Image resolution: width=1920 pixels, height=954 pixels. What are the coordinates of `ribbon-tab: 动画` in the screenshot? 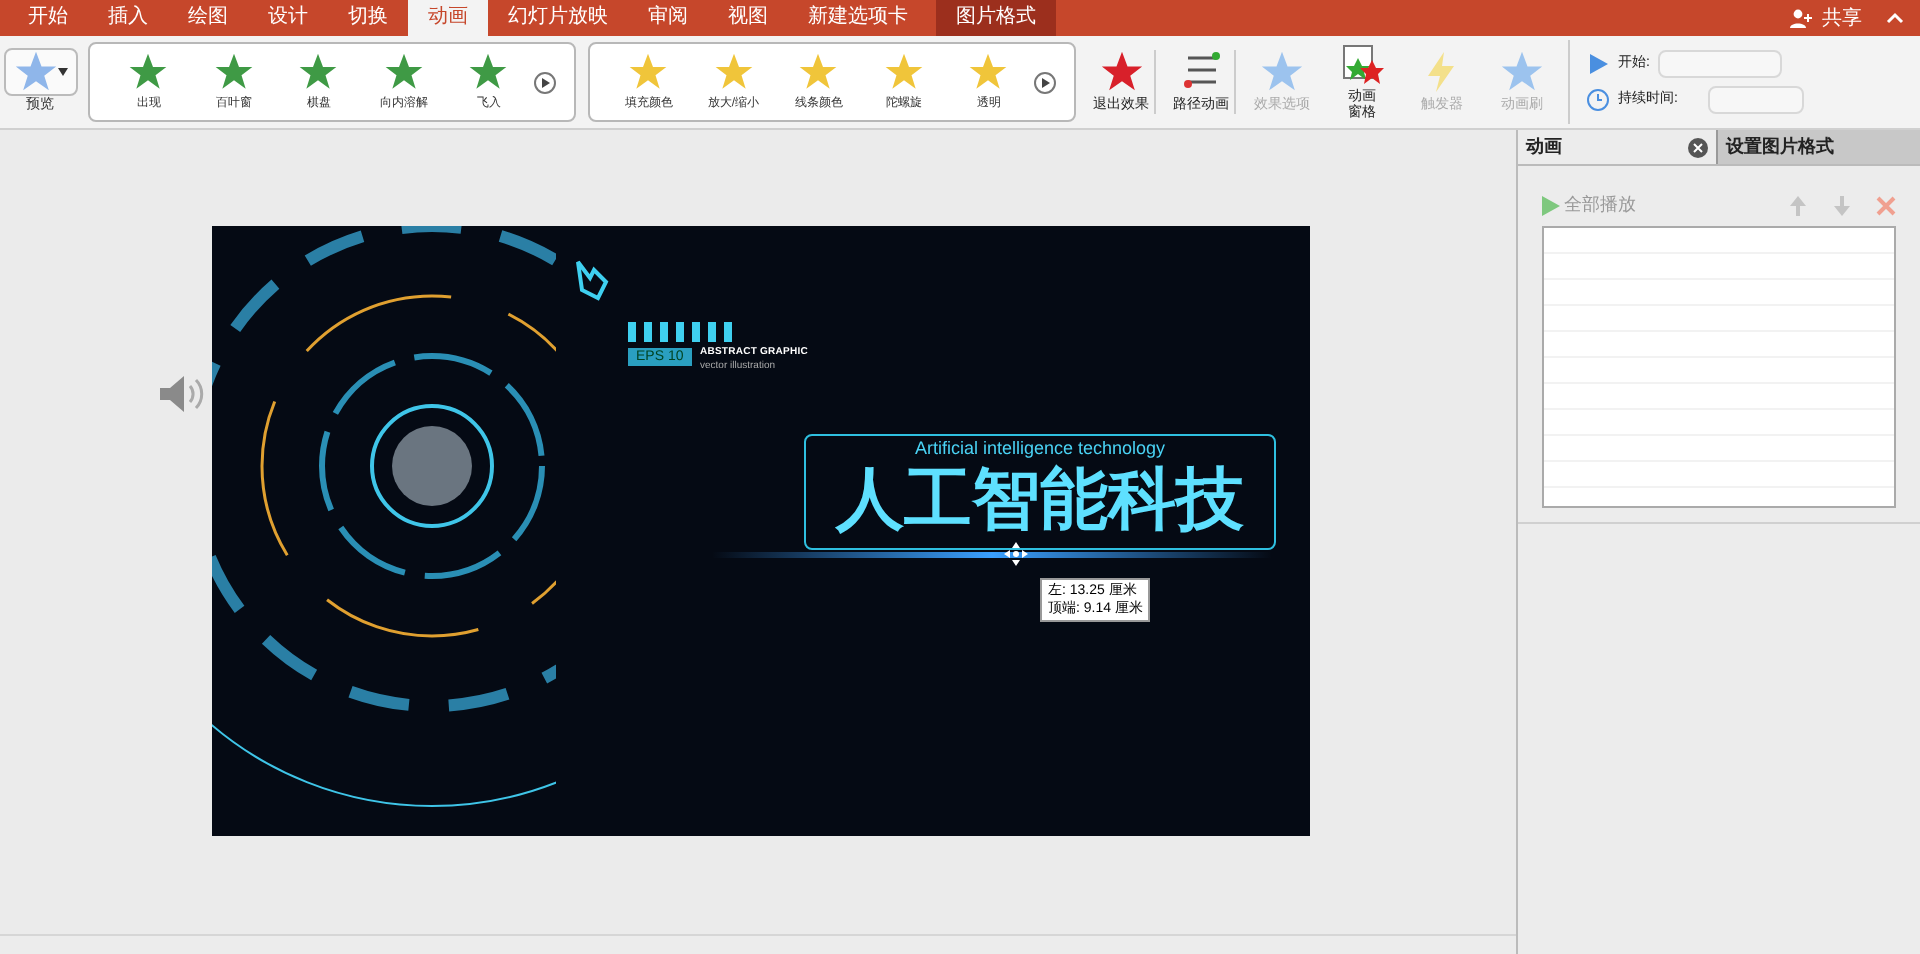 It's located at (448, 18).